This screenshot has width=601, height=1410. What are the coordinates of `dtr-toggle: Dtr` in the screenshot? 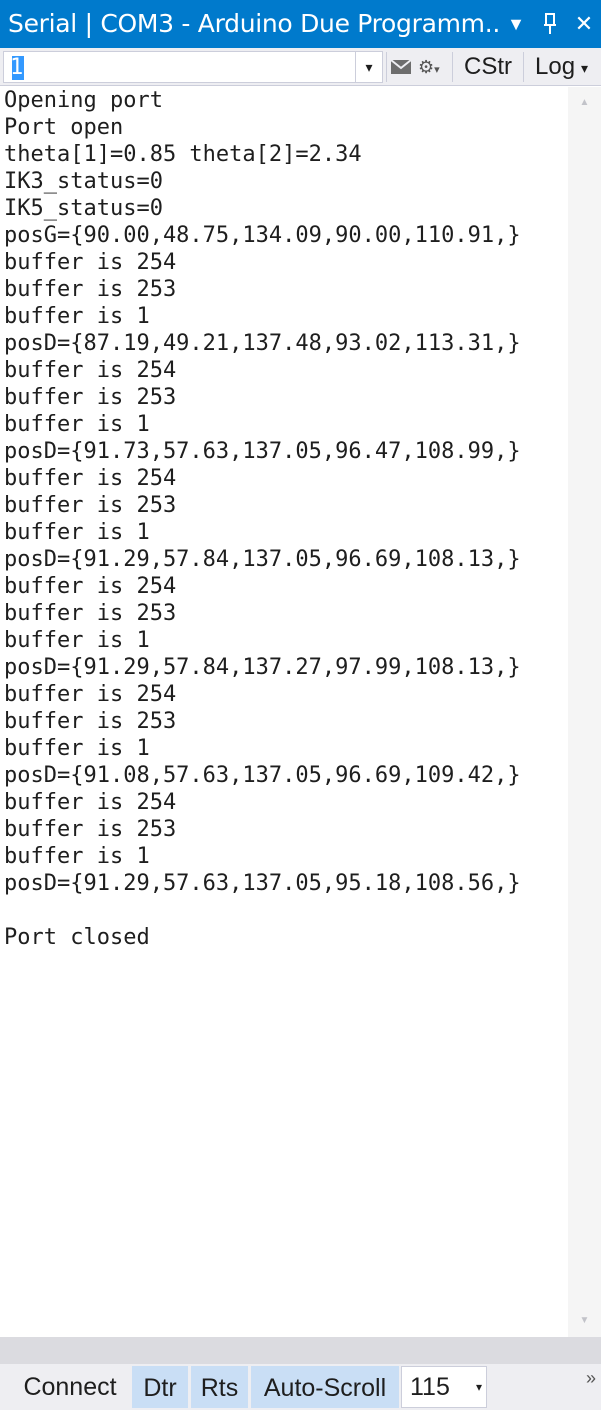 It's located at (160, 1387).